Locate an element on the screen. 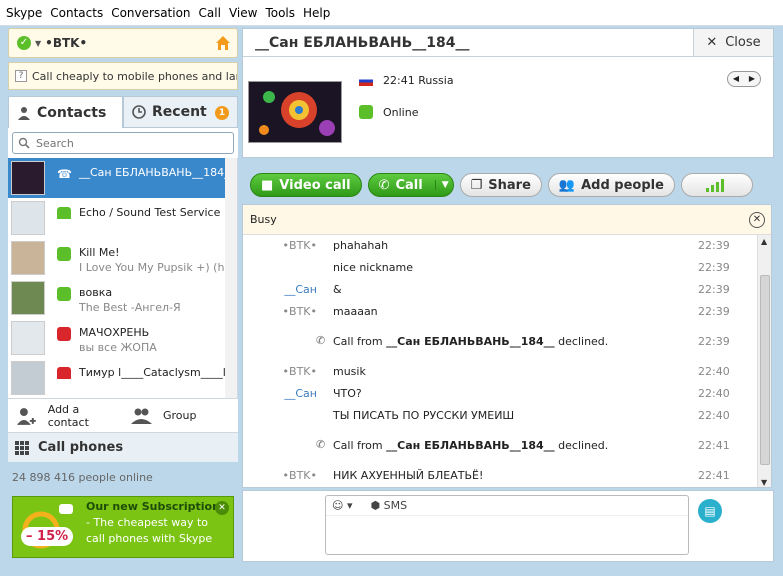  chat-message: nice nickname 22:39 is located at coordinates (500, 267).